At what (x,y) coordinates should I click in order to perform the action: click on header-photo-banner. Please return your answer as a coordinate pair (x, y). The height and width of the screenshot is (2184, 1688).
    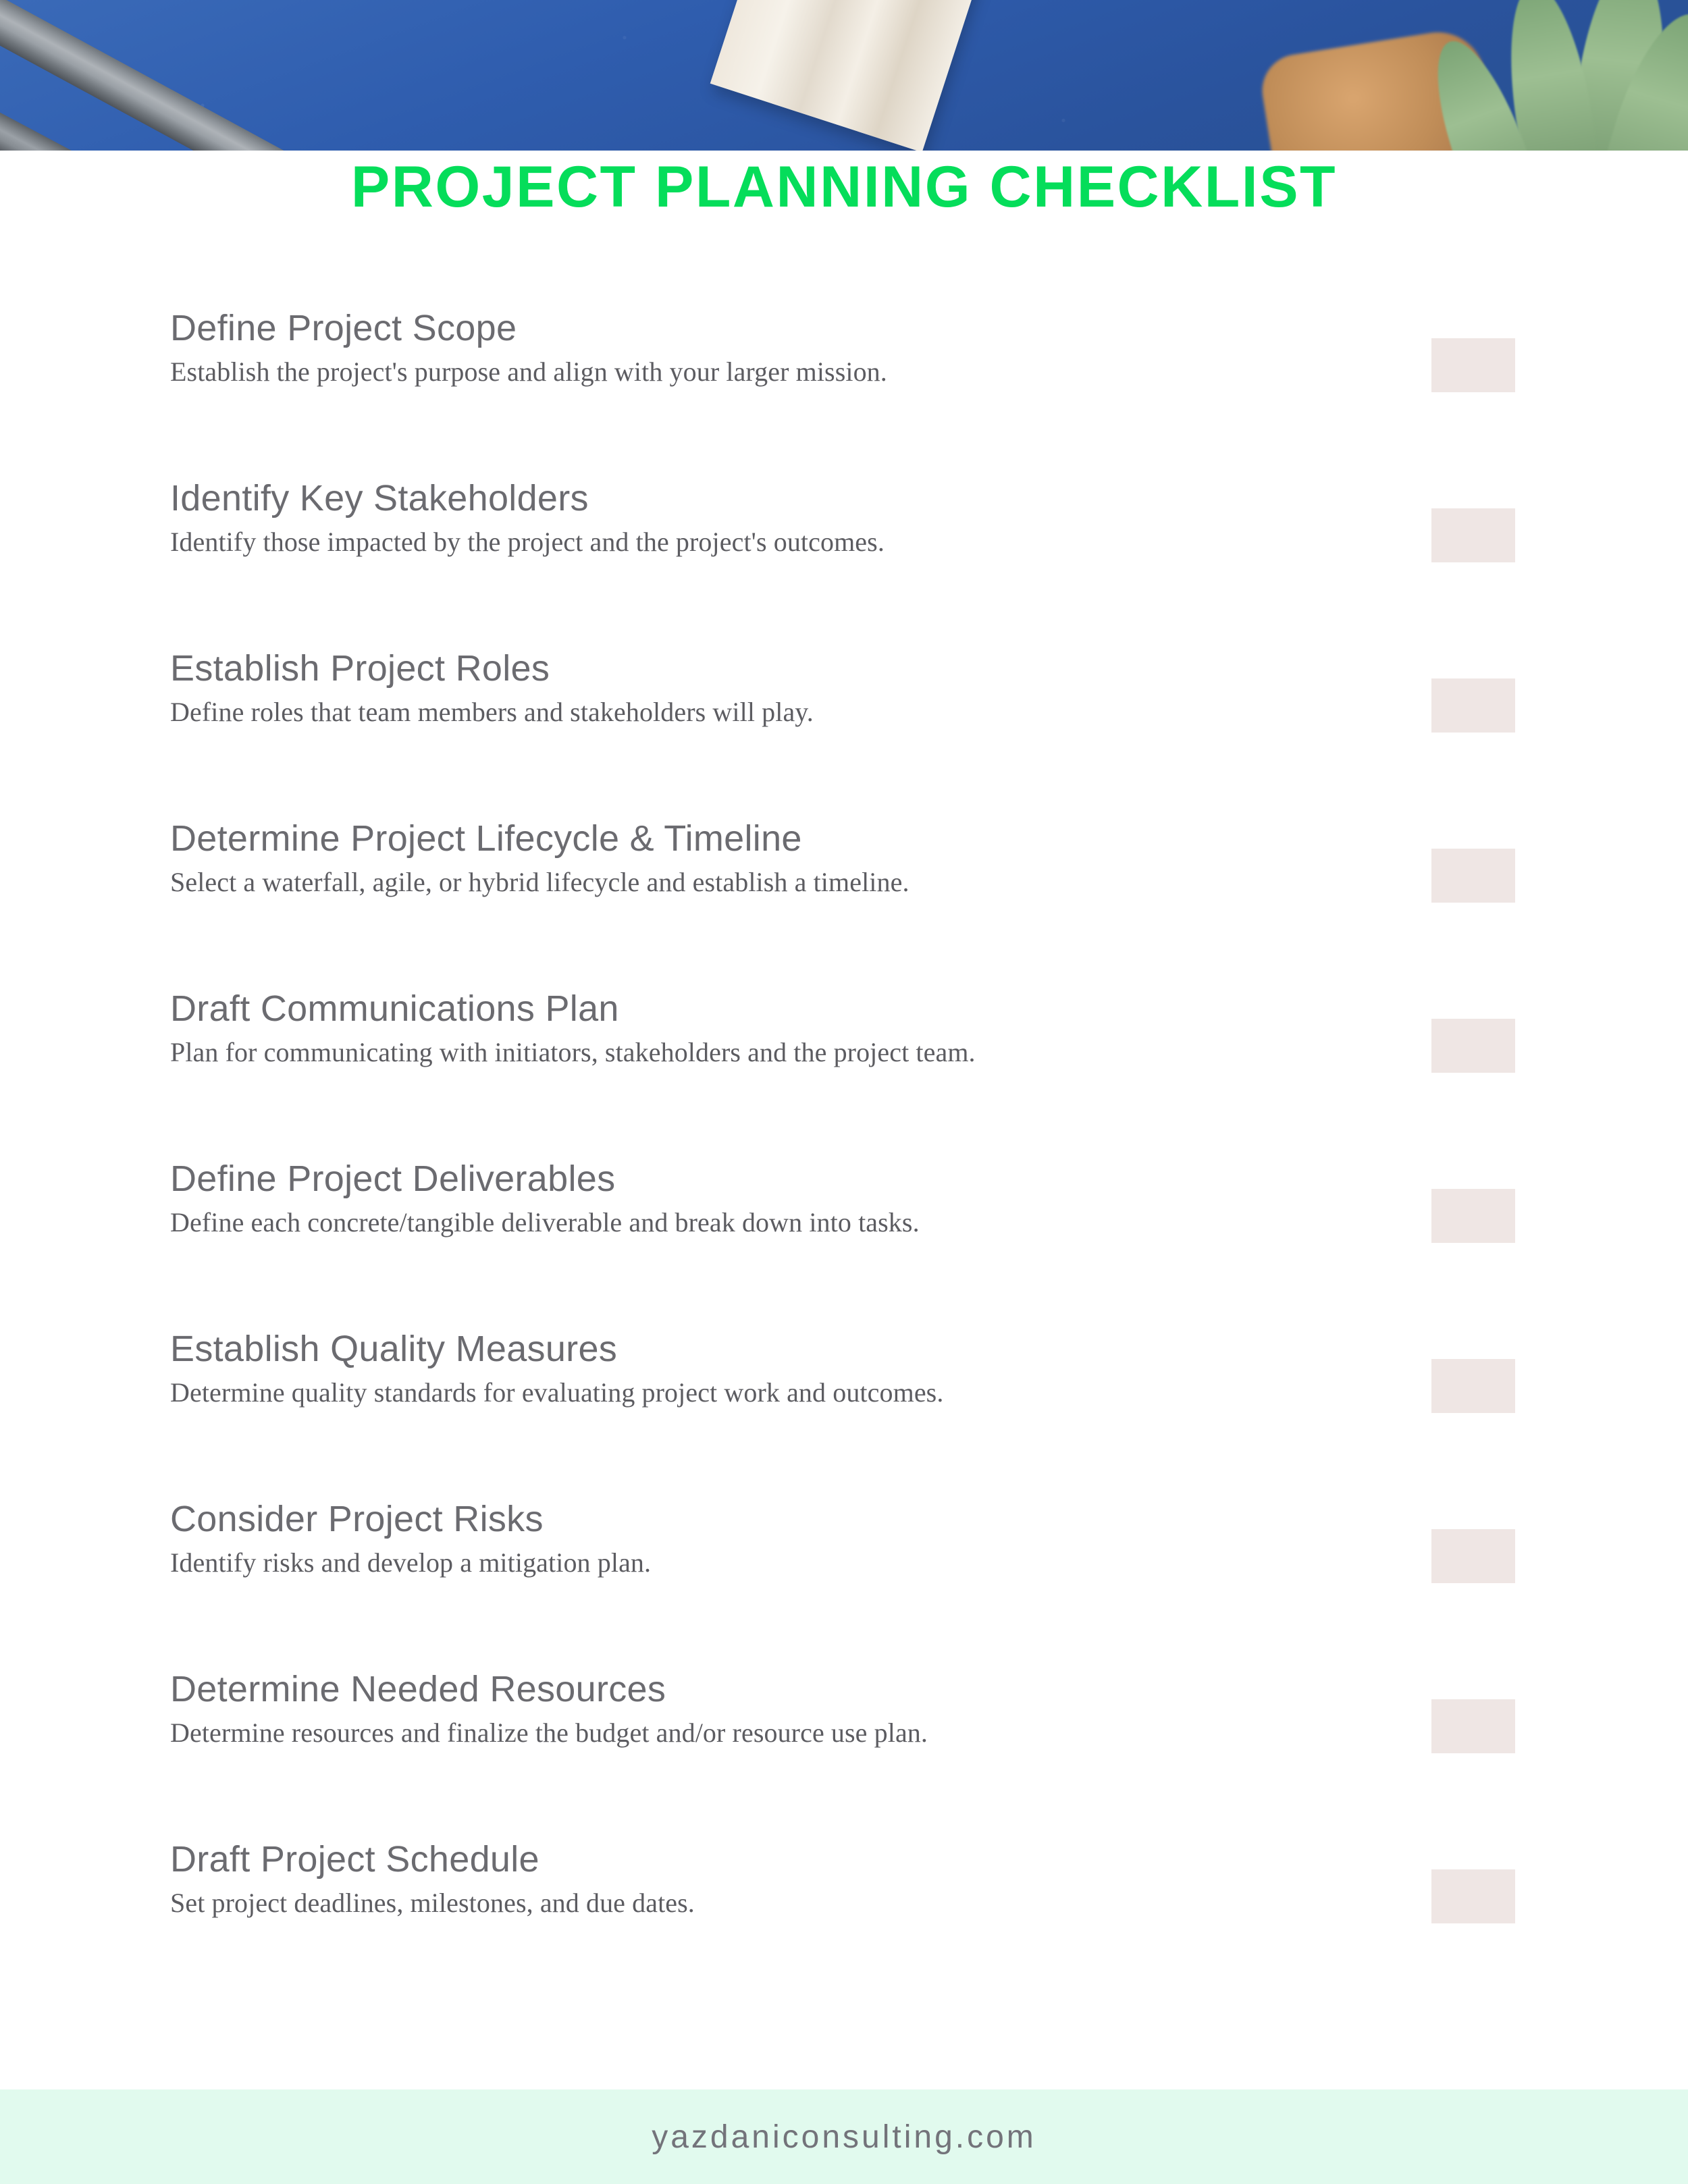
    Looking at the image, I should click on (844, 75).